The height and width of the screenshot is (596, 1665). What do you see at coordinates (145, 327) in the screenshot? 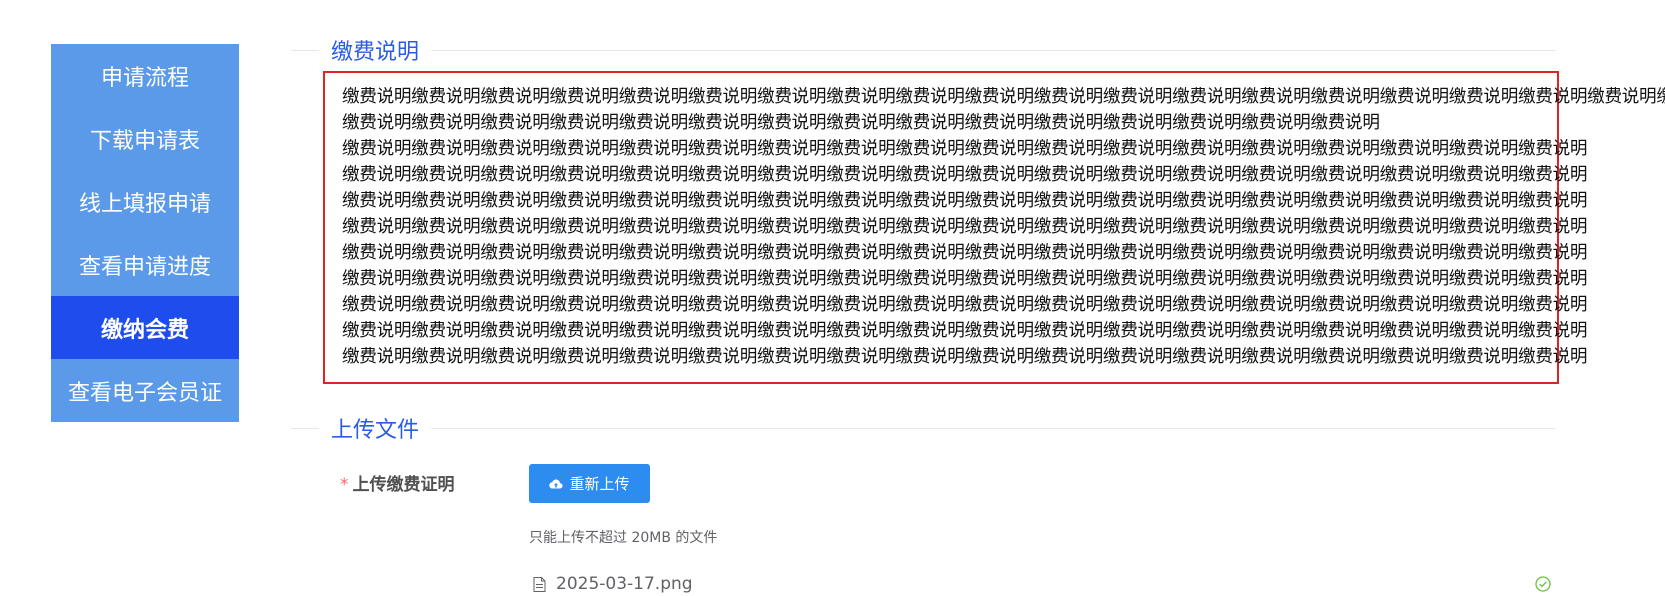
I see `sidebar-item-pay-fees: 缴纳会费` at bounding box center [145, 327].